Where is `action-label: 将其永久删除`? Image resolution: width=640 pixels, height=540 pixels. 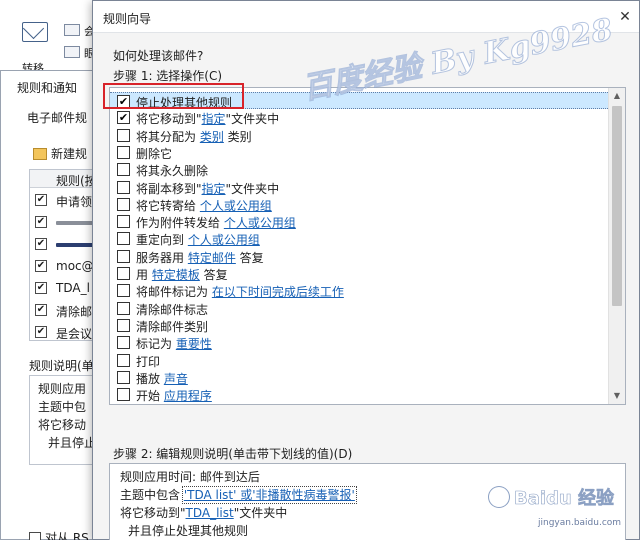
action-label: 将其永久删除 is located at coordinates (172, 171).